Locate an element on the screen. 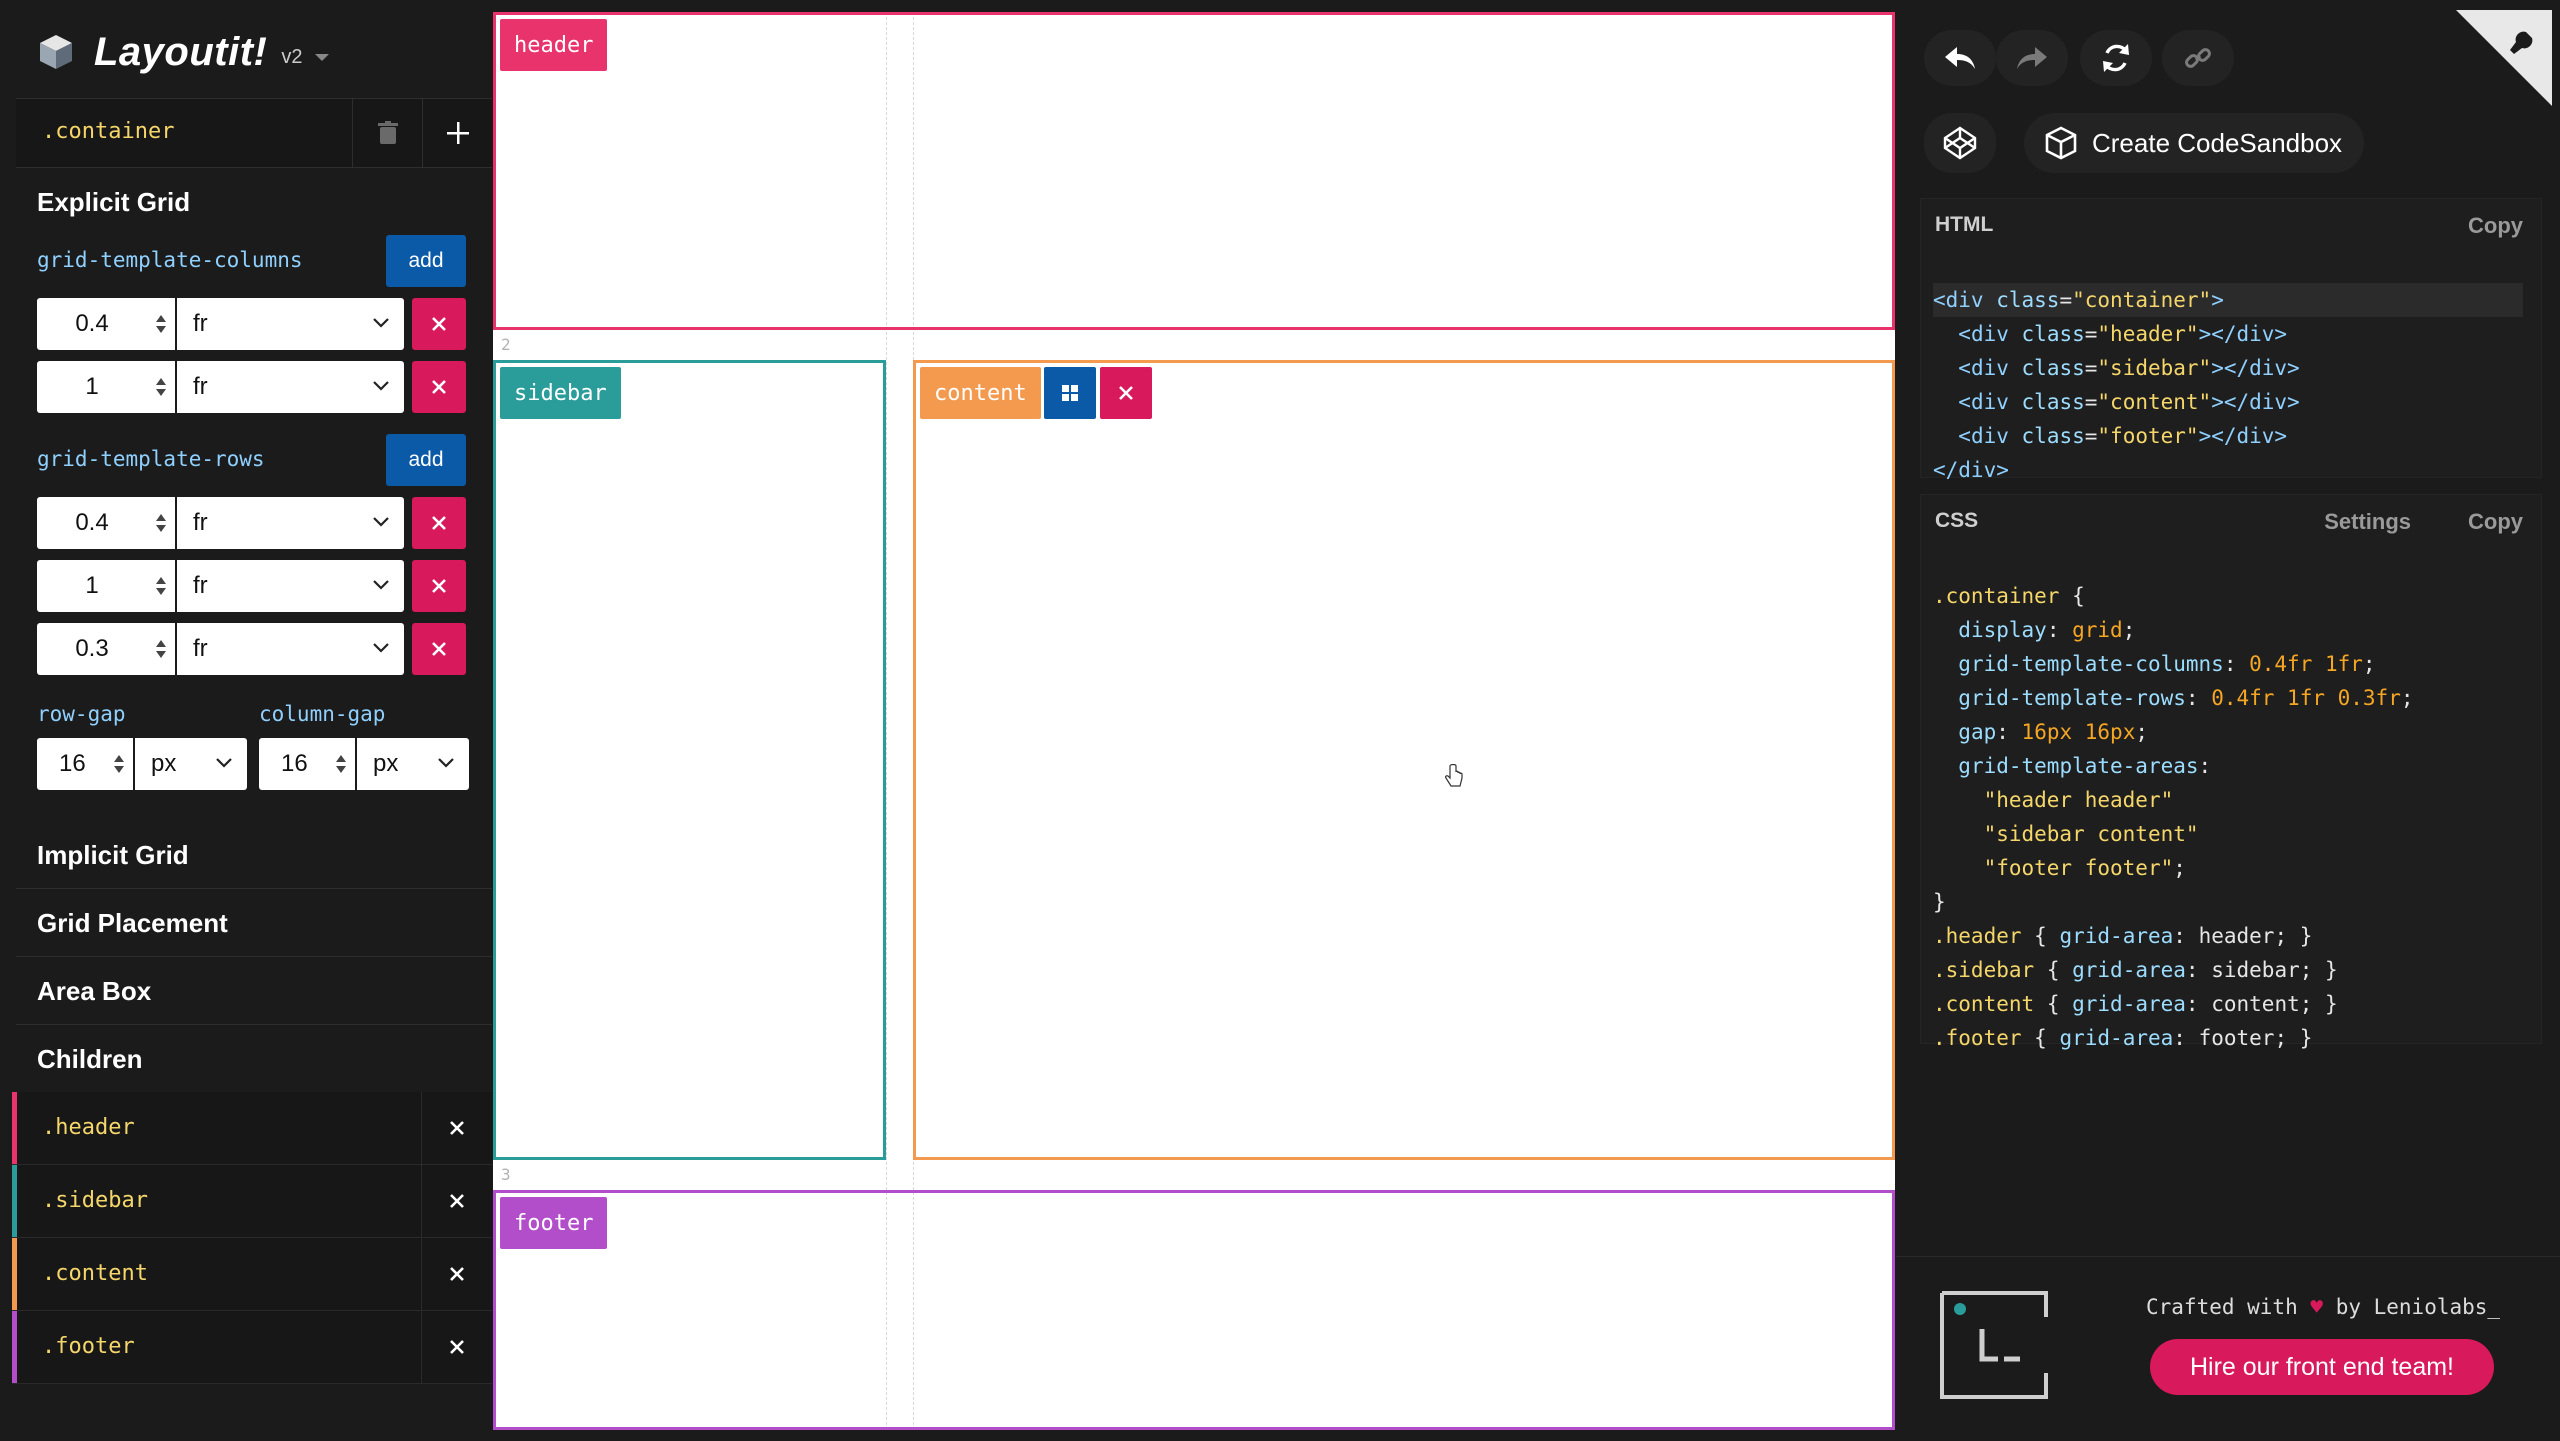 The image size is (2560, 1441). css-settings-button: Settings is located at coordinates (2367, 522).